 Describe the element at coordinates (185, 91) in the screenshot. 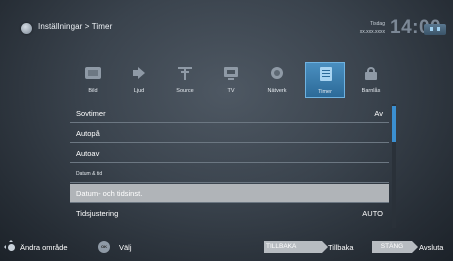

I see `tab-label: Source` at that location.